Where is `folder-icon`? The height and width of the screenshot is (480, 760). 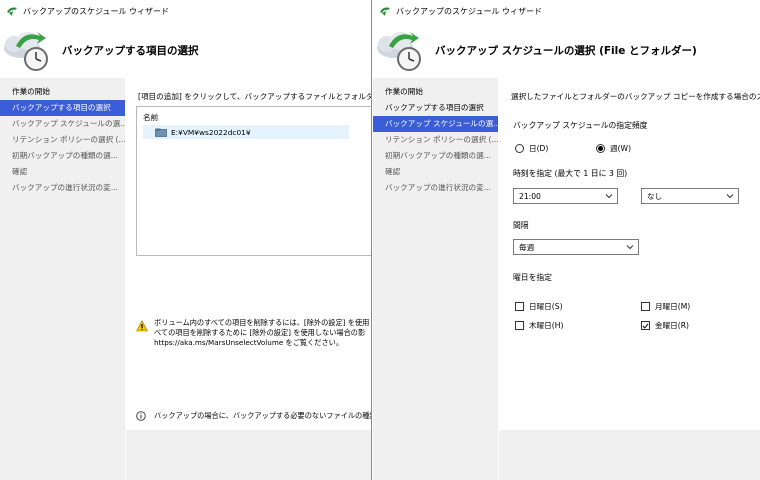 folder-icon is located at coordinates (161, 132).